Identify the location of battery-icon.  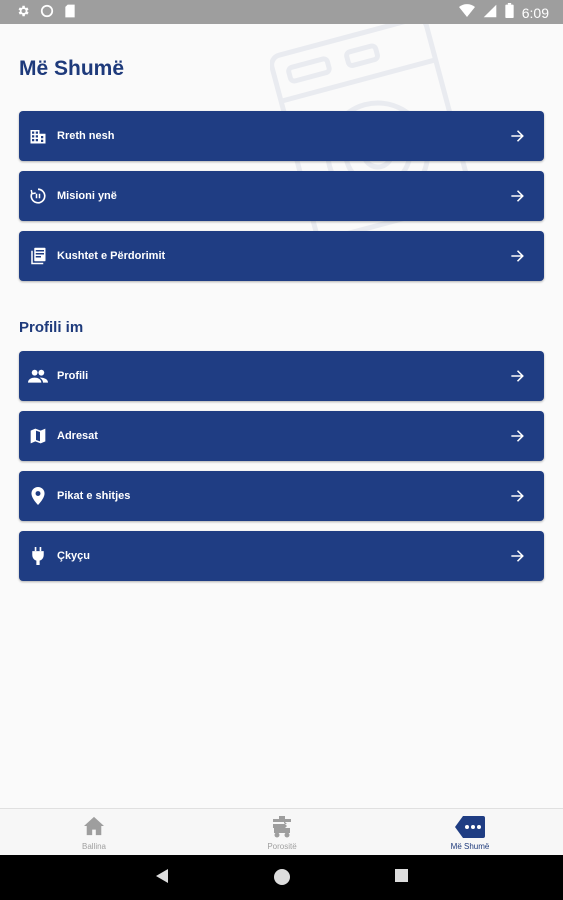
(509, 13).